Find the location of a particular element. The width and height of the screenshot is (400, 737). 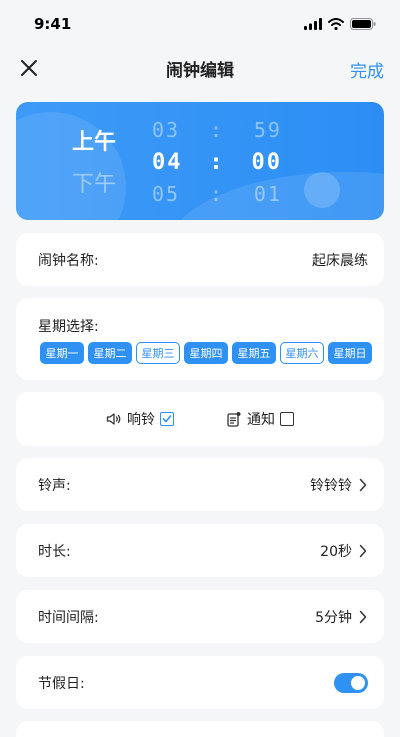

alarm-name-value: 起床晨练 is located at coordinates (340, 260).